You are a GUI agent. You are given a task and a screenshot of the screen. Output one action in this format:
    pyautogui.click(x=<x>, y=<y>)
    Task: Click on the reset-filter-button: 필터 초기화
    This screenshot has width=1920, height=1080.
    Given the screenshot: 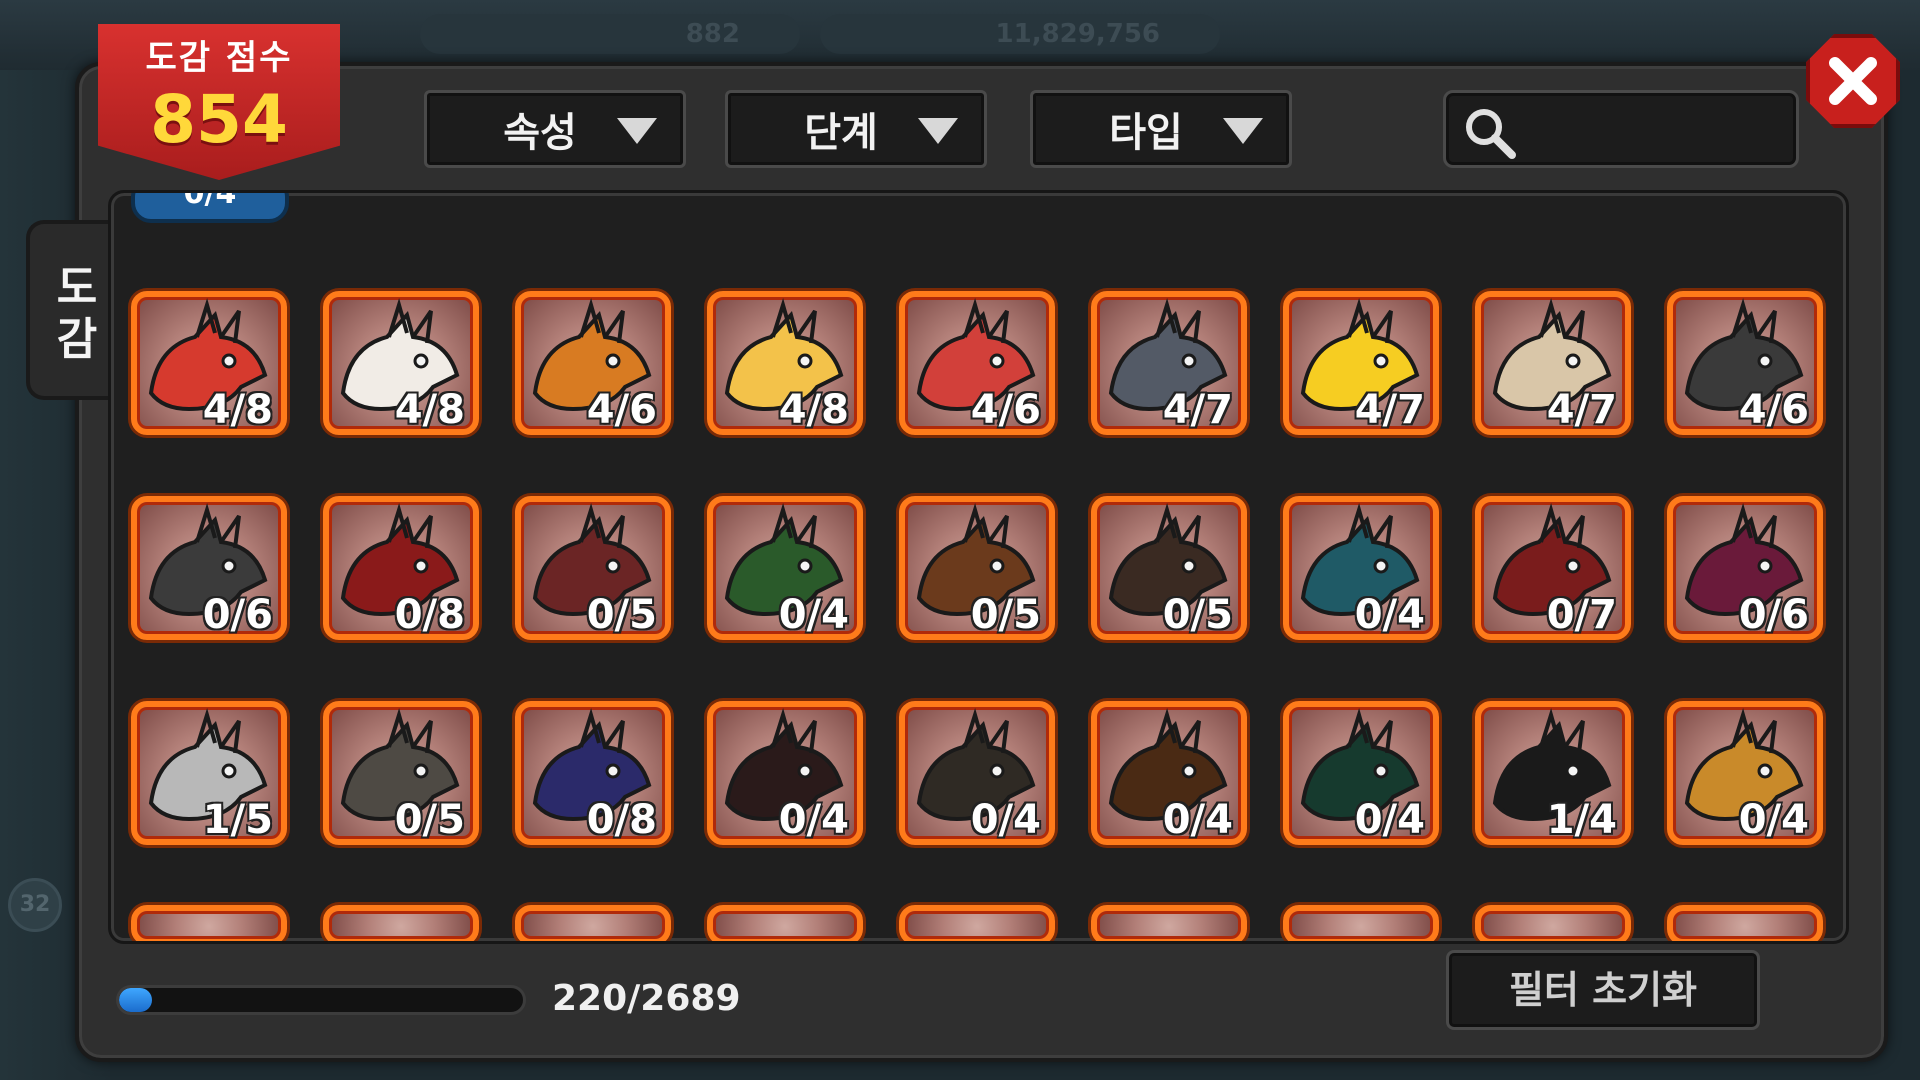 What is the action you would take?
    pyautogui.click(x=1603, y=990)
    